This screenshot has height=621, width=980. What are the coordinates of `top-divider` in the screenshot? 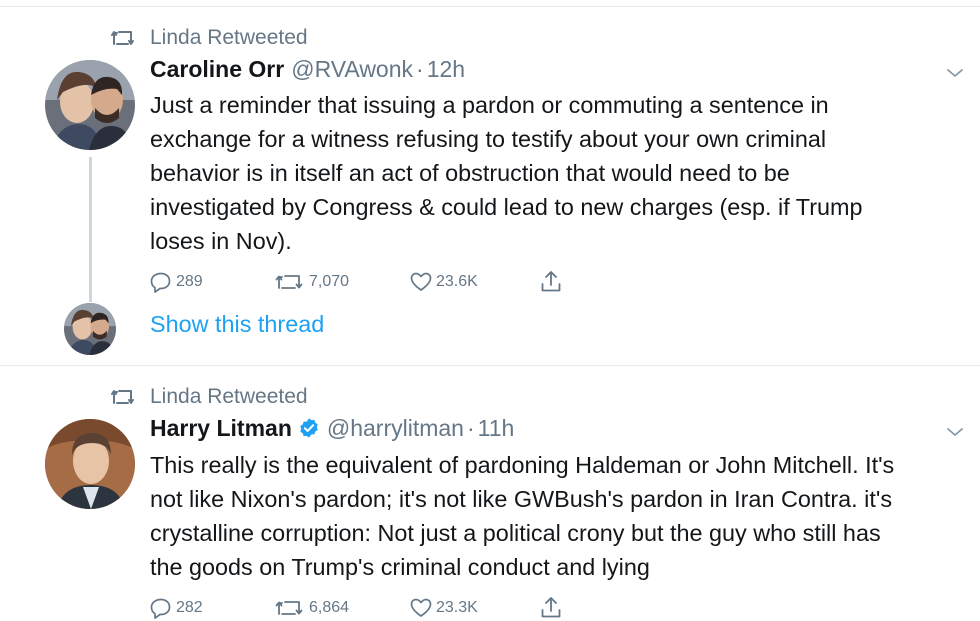 It's located at (490, 3).